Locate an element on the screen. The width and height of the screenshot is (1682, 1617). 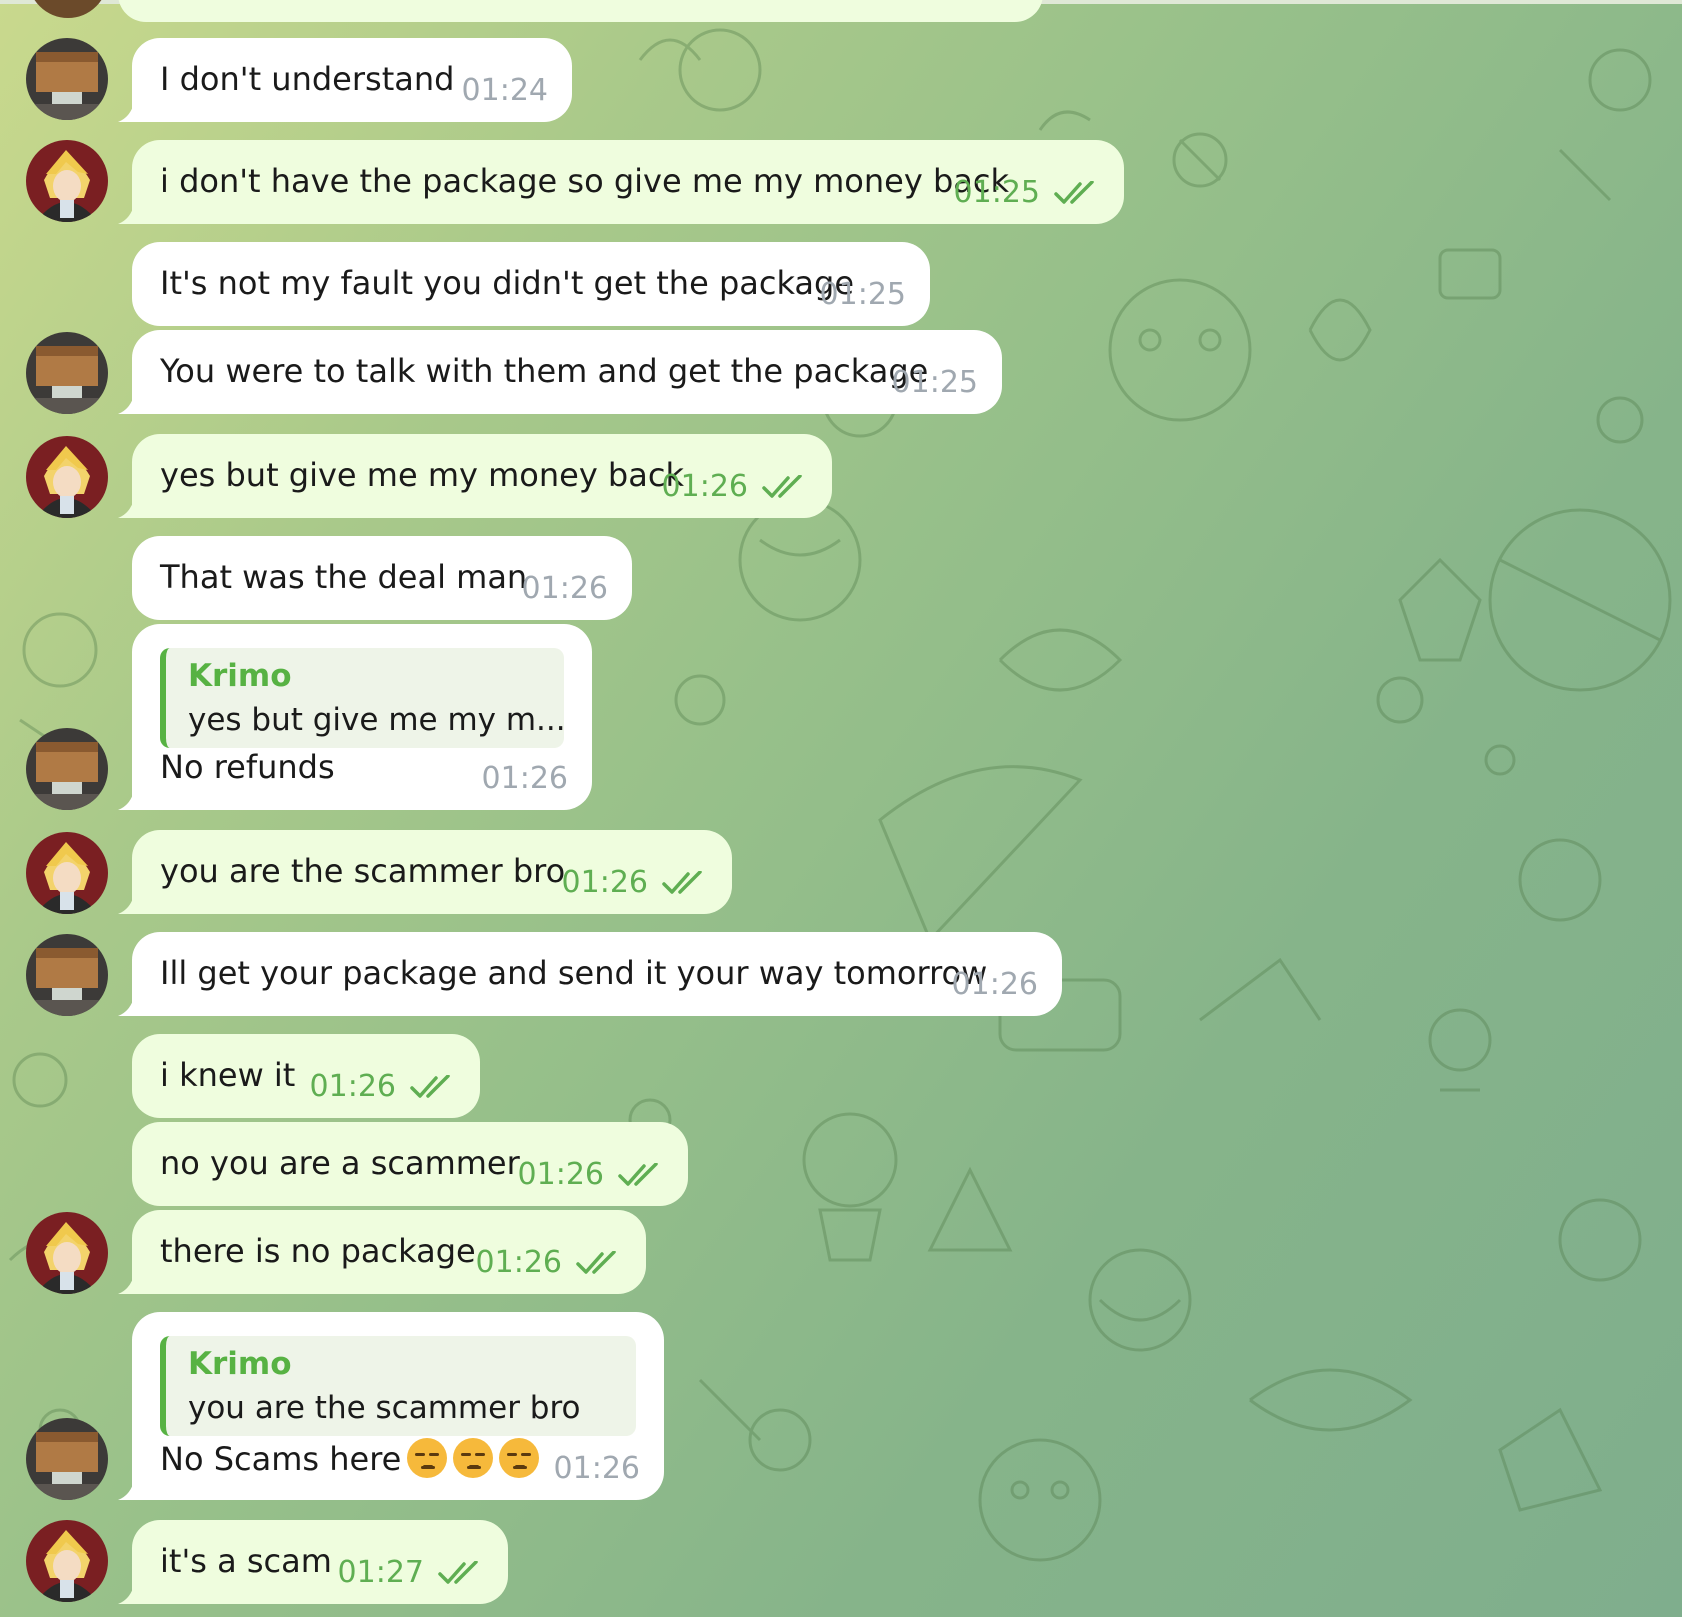
message-bubble: there is no package 01:26 is located at coordinates (382, 1252).